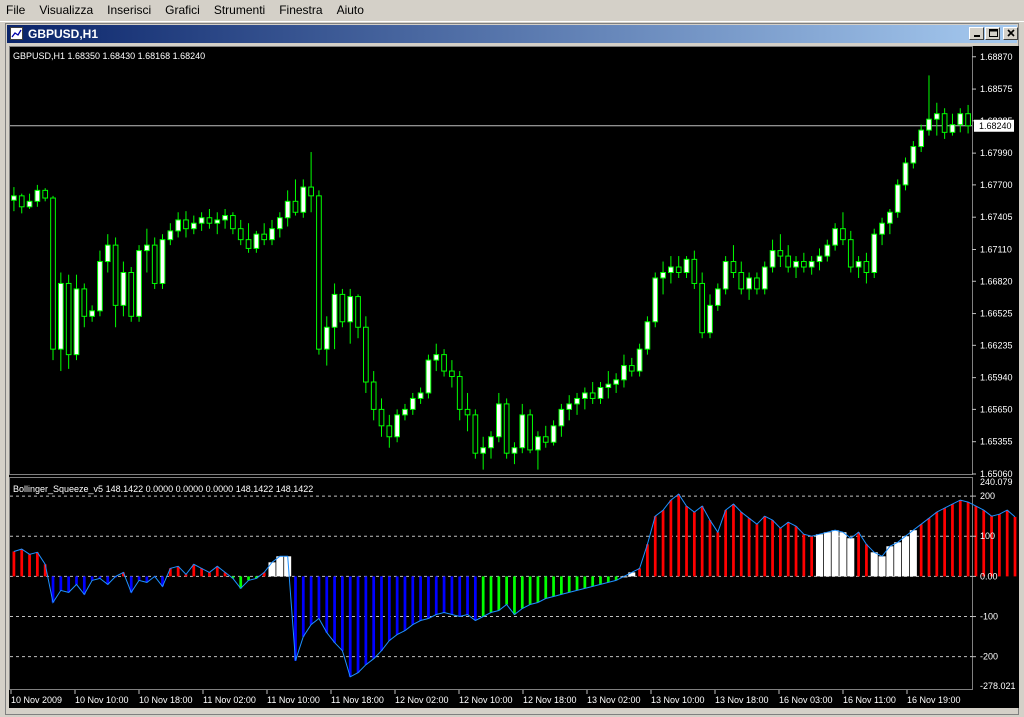  Describe the element at coordinates (995, 126) in the screenshot. I see `current-price-label: 1.68240` at that location.